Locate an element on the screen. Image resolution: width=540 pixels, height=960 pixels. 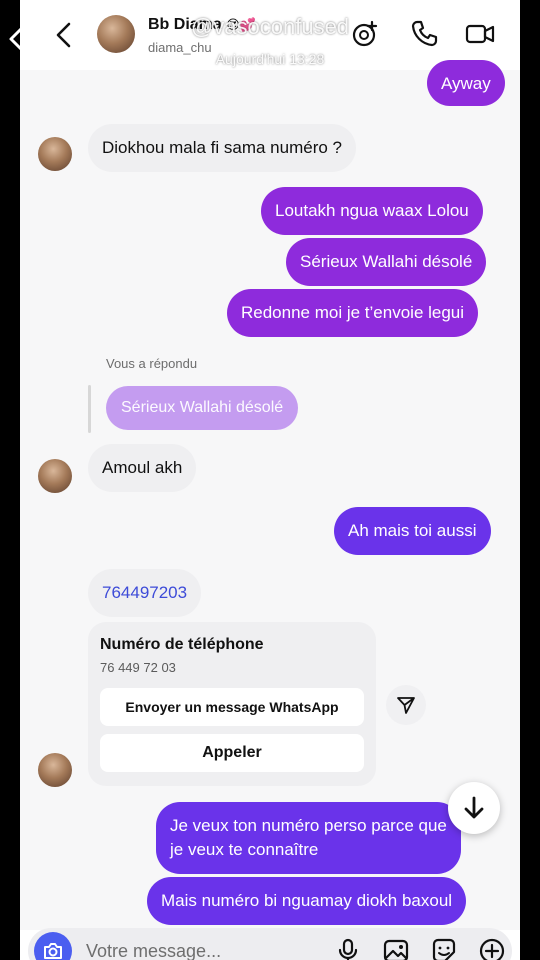
phone-number-link: 764497203 is located at coordinates (144, 592).